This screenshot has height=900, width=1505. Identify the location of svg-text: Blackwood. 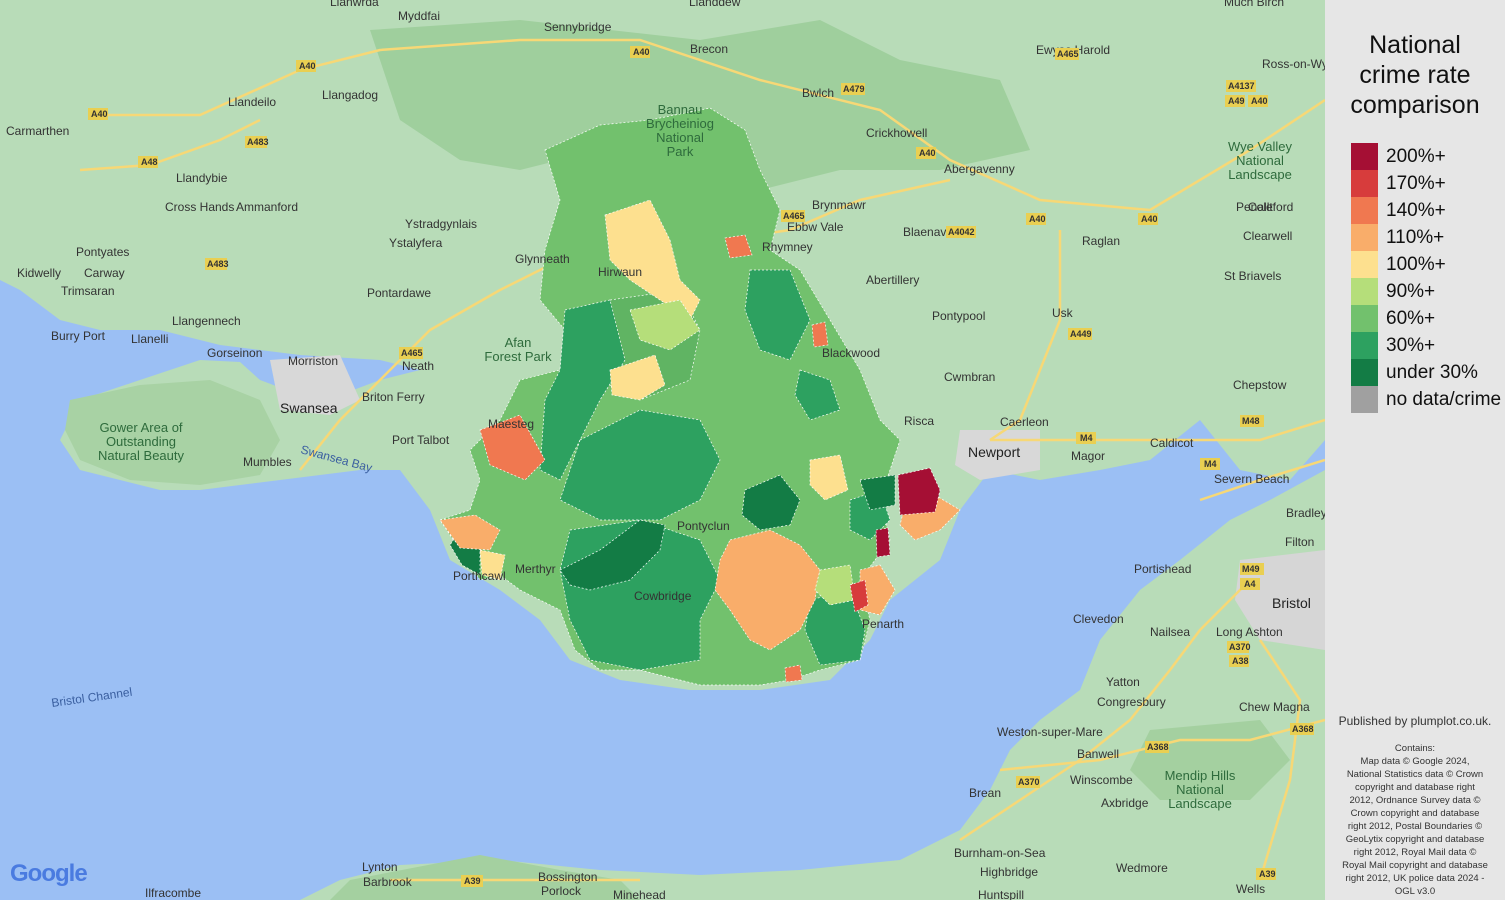
(851, 353).